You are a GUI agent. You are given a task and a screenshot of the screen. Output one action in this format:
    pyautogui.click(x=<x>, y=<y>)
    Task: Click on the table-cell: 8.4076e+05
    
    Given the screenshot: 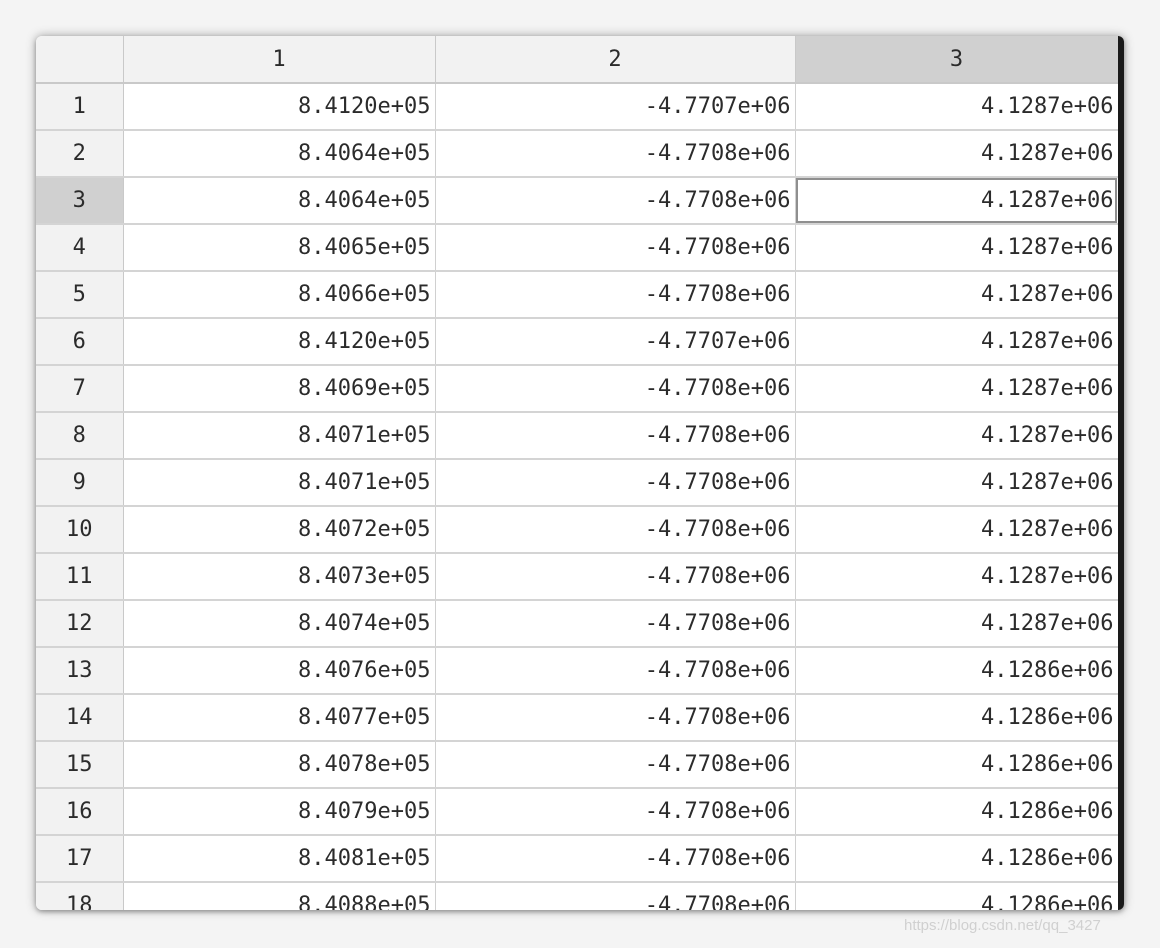 What is the action you would take?
    pyautogui.click(x=279, y=671)
    